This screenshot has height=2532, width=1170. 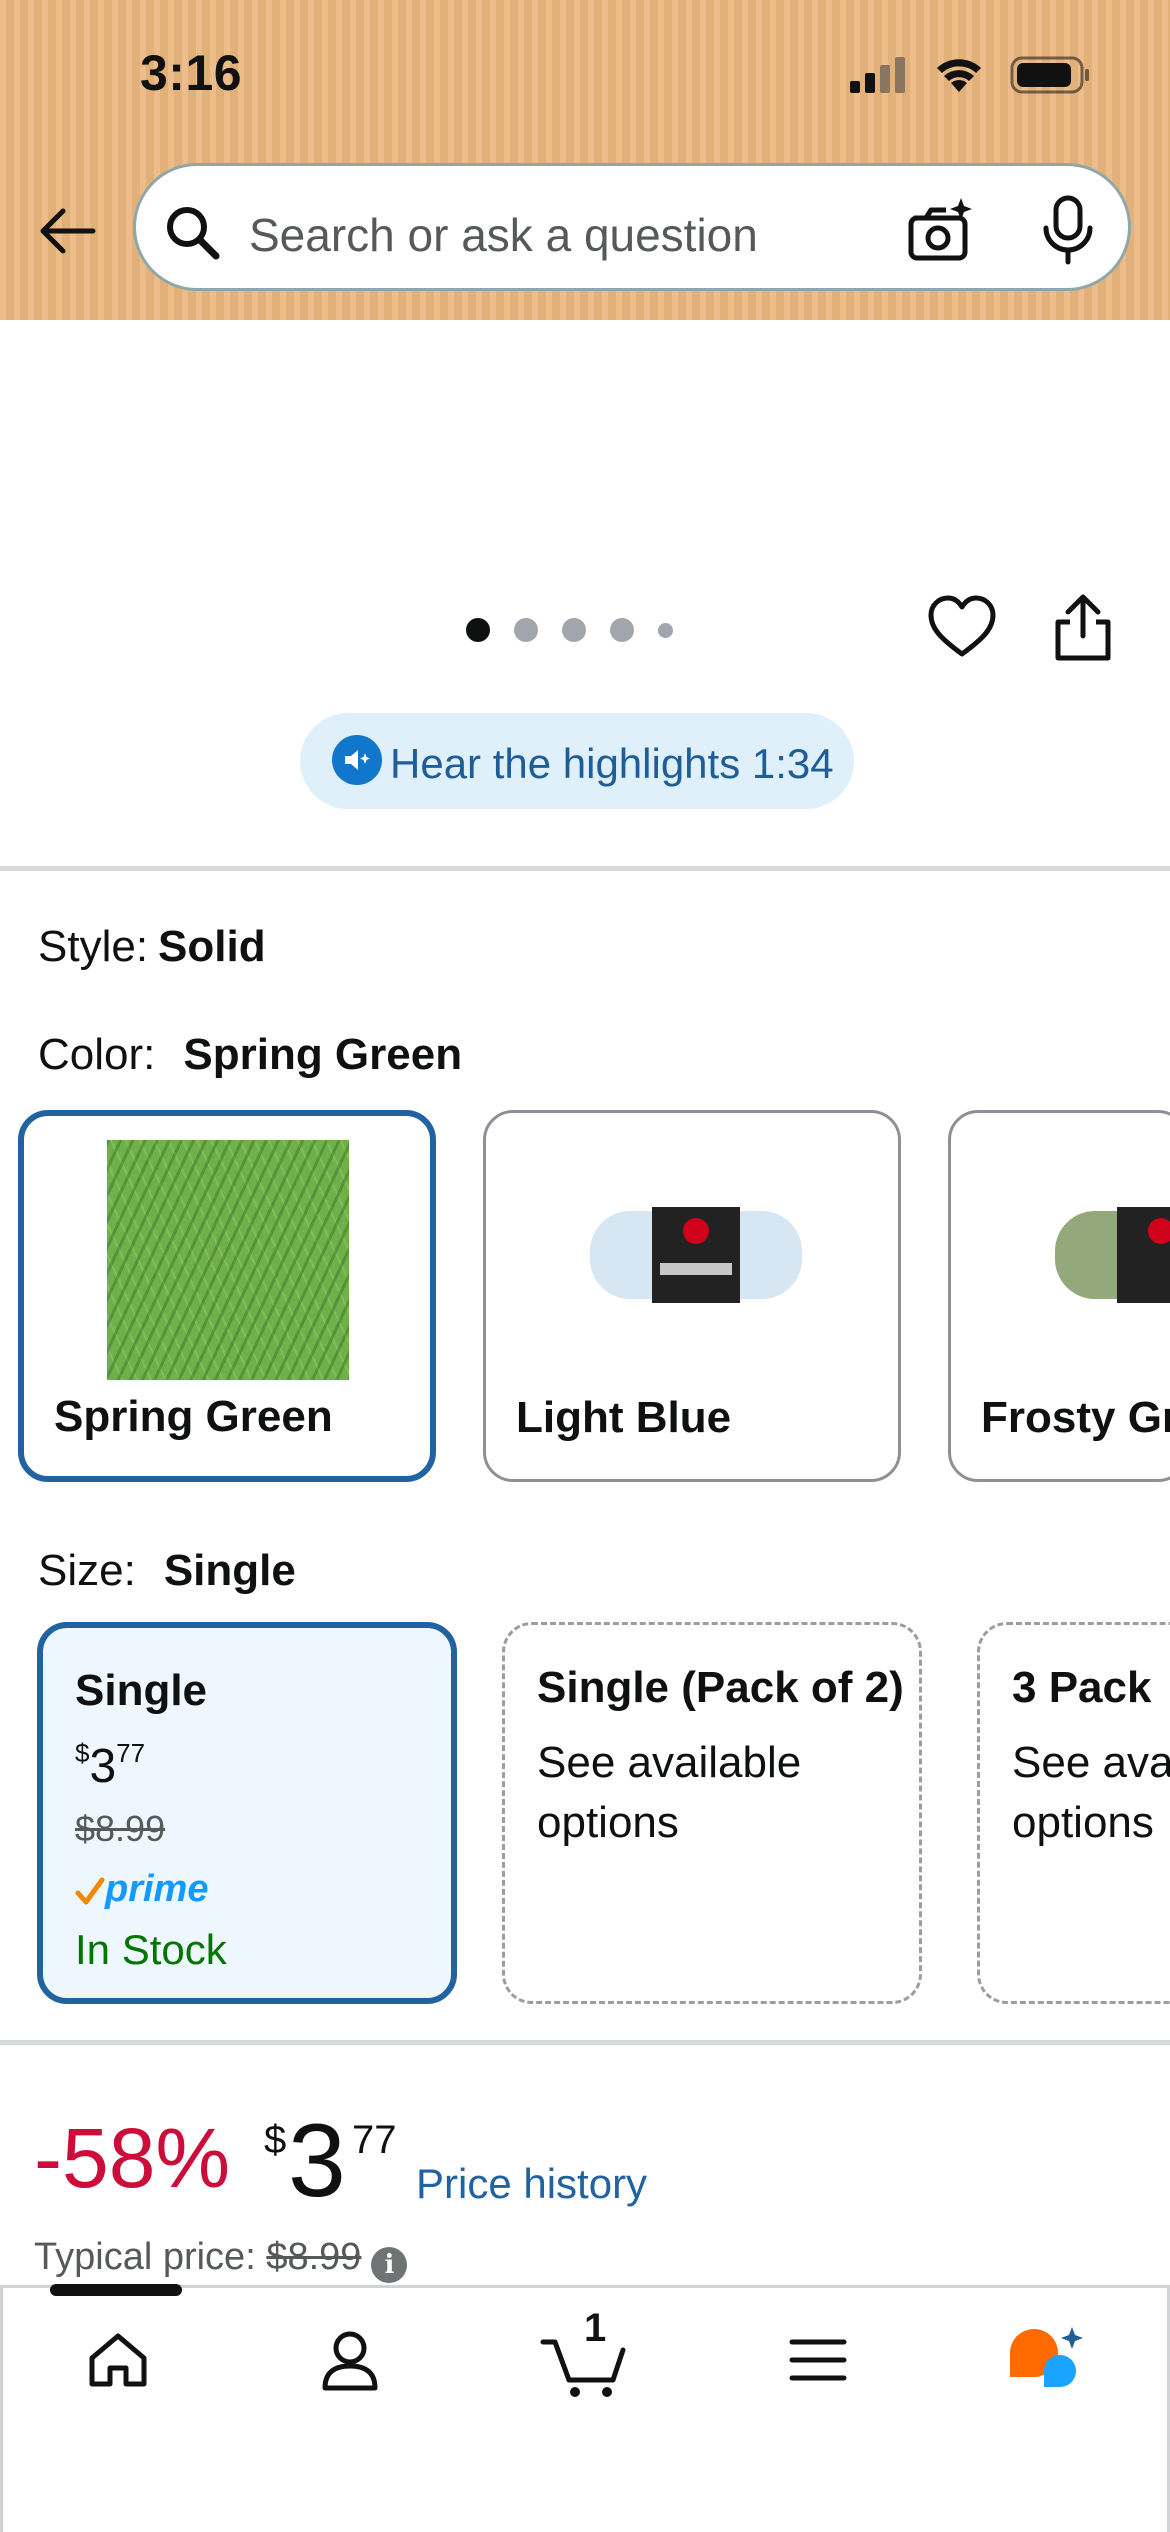 What do you see at coordinates (317, 2161) in the screenshot?
I see `price-whole: 3` at bounding box center [317, 2161].